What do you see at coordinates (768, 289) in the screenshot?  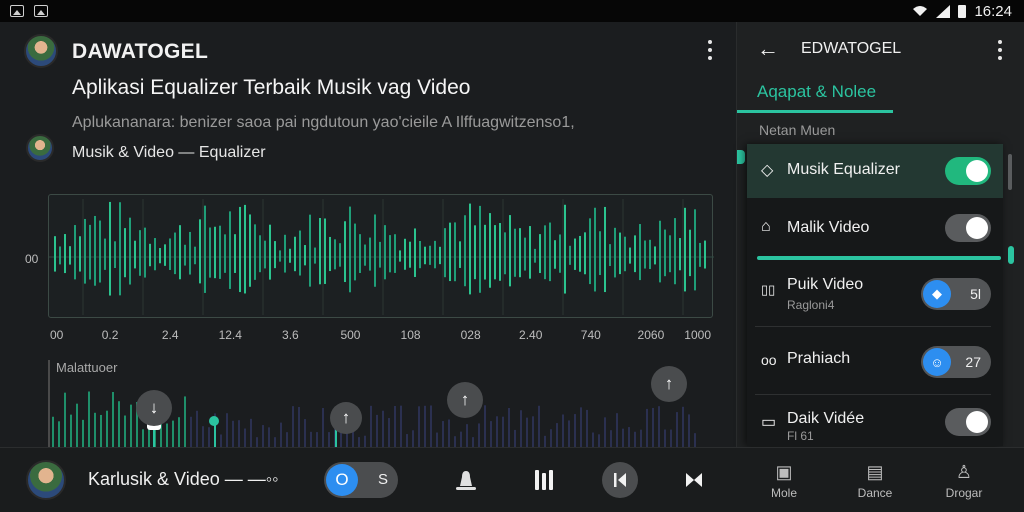 I see `columns-icon: ▯▯` at bounding box center [768, 289].